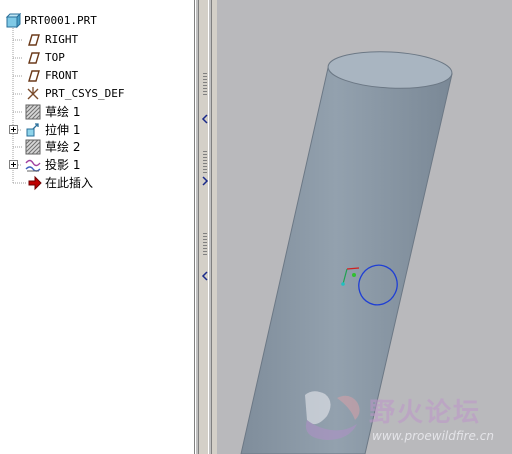 Image resolution: width=512 pixels, height=454 pixels. I want to click on expand-right-icon, so click(205, 181).